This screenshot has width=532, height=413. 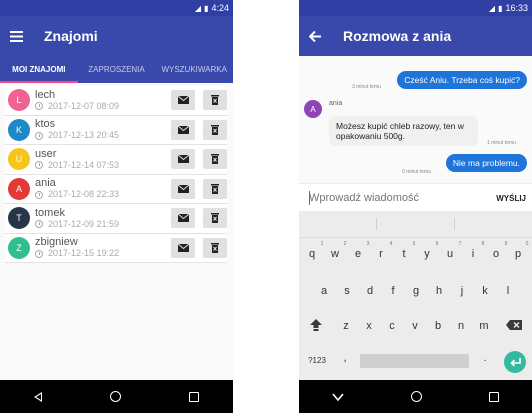 What do you see at coordinates (347, 291) in the screenshot?
I see `key-s: s` at bounding box center [347, 291].